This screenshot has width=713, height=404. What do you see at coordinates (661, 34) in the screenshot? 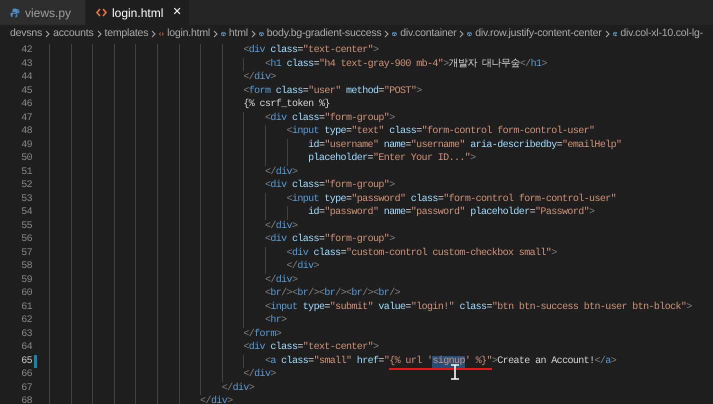
I see `breadcrumb-item: div.col-xl-10.col-lg-` at bounding box center [661, 34].